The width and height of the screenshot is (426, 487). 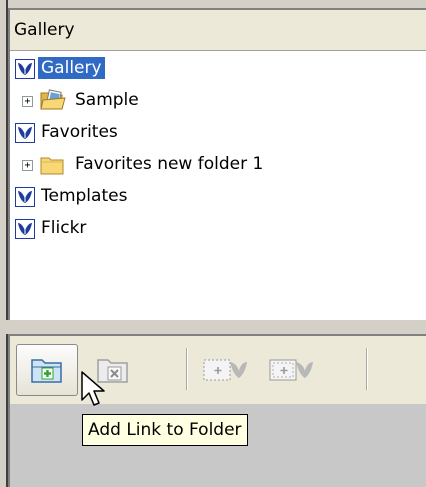 I want to click on add-image-button, so click(x=225, y=370).